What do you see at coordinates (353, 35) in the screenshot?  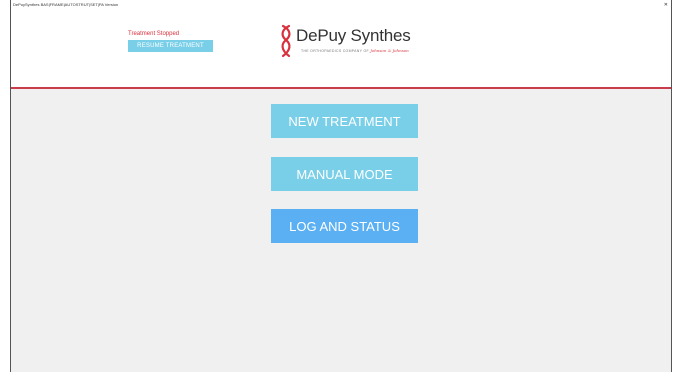 I see `logo-wordmark: DePuy Synthes` at bounding box center [353, 35].